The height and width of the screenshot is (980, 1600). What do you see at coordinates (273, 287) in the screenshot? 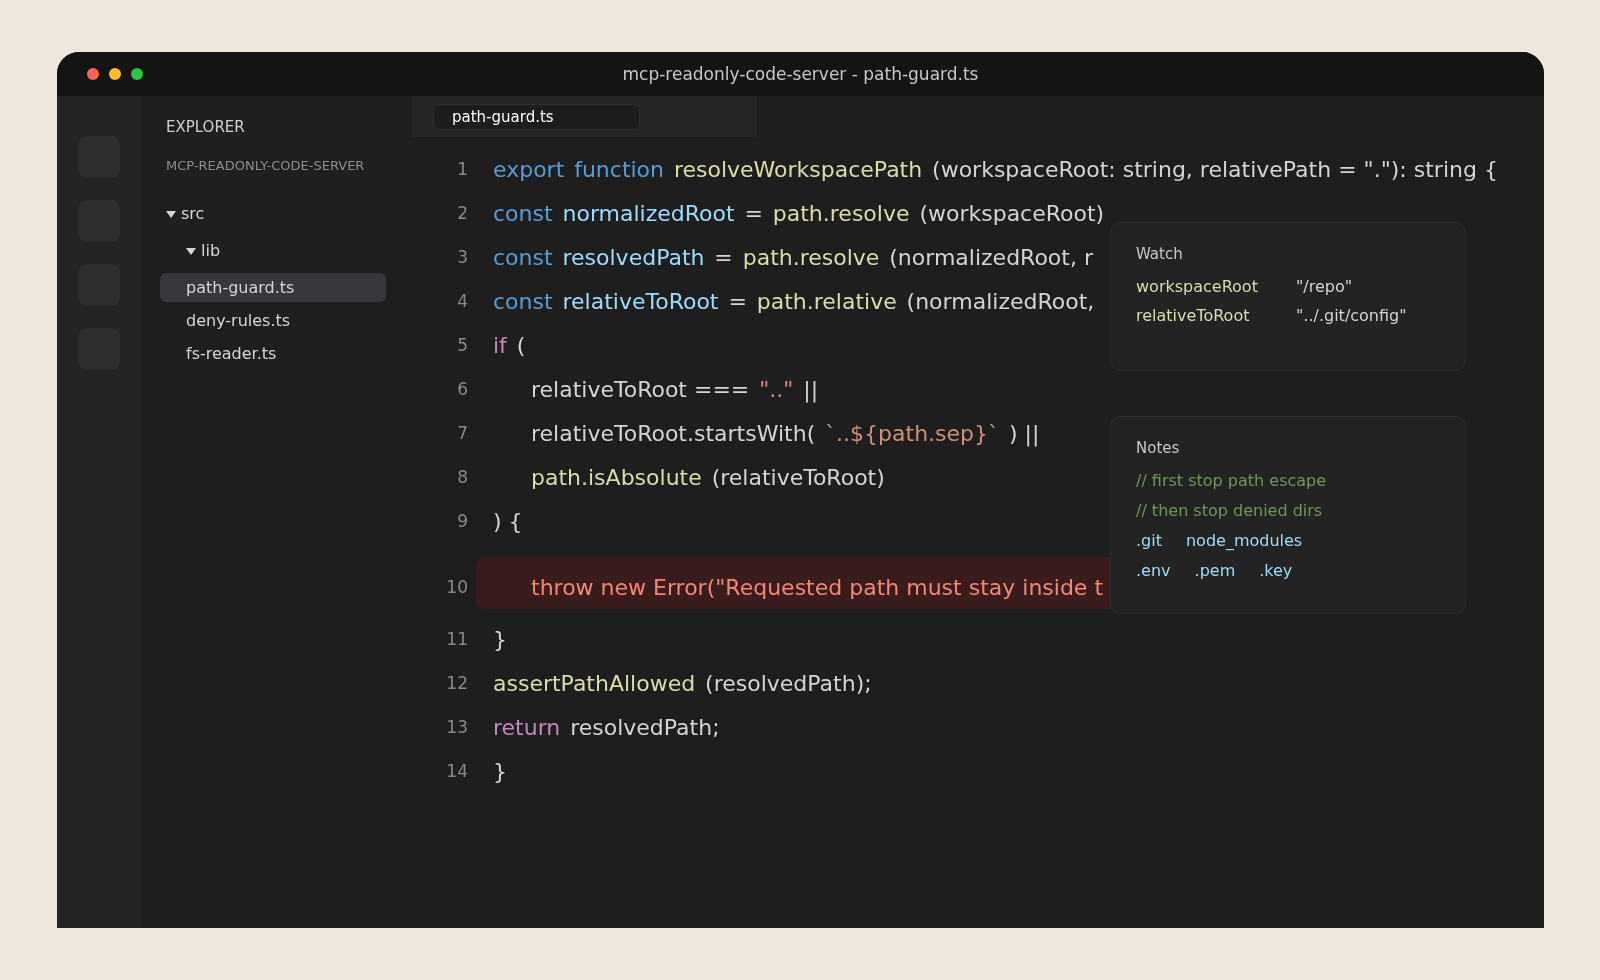
I see `file-item: path-guard.ts` at bounding box center [273, 287].